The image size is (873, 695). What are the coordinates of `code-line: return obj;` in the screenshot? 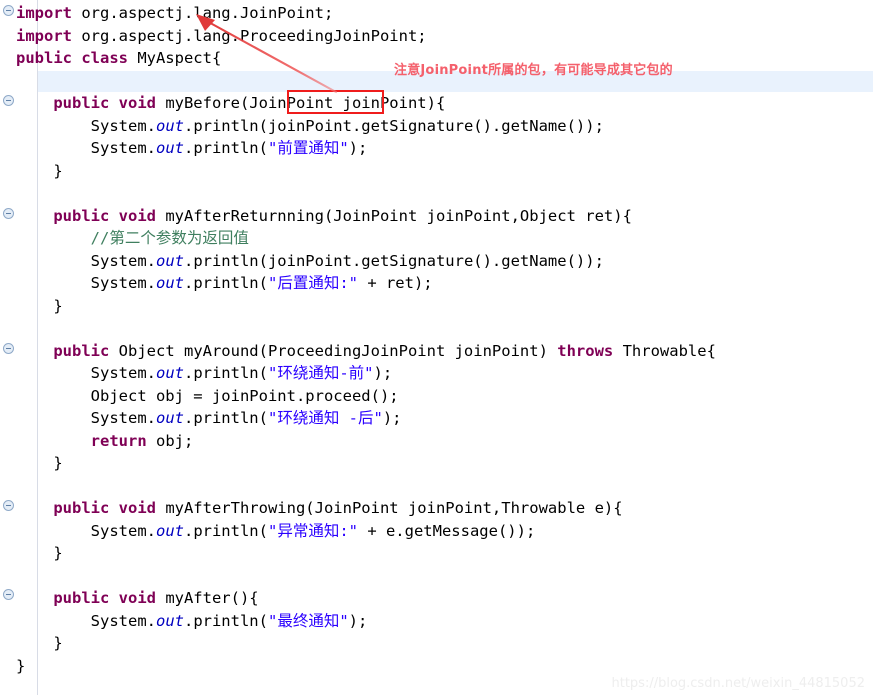 It's located at (105, 441).